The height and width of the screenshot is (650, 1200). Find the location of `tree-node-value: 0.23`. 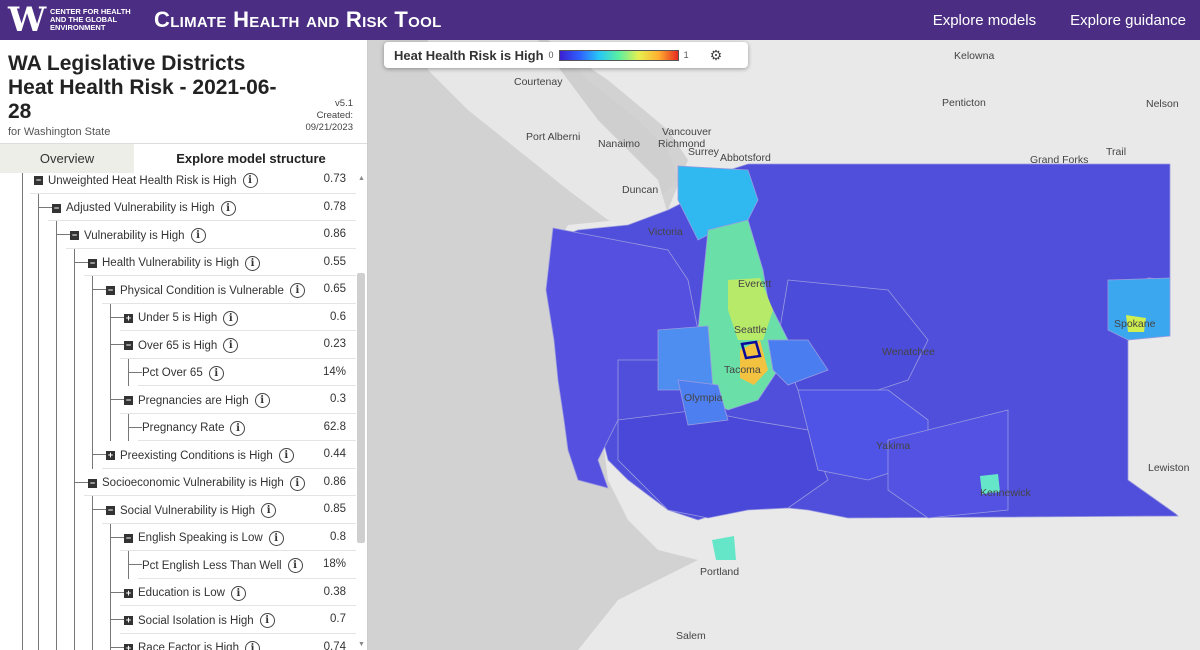

tree-node-value: 0.23 is located at coordinates (334, 344).